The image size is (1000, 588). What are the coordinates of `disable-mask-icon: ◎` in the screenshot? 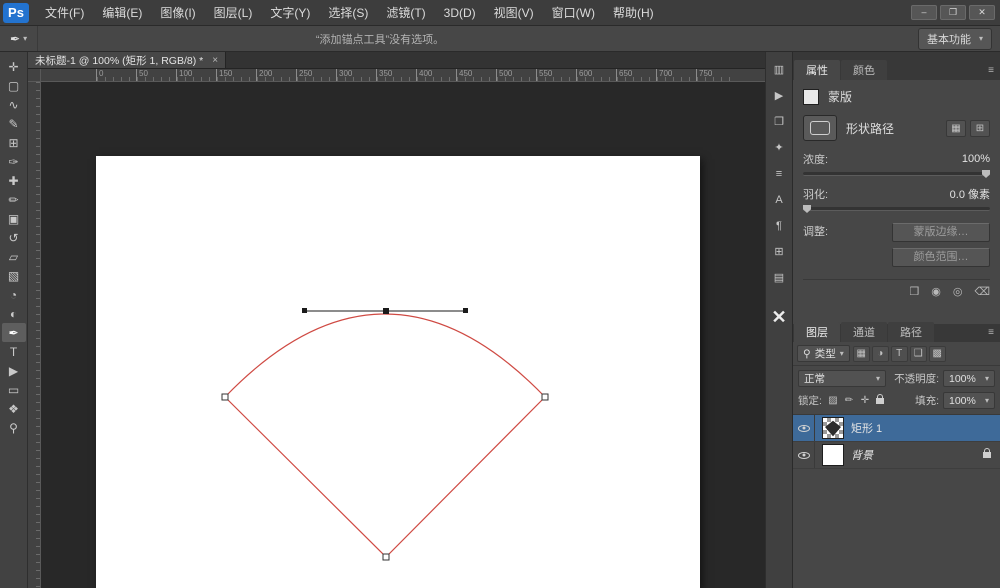 It's located at (958, 291).